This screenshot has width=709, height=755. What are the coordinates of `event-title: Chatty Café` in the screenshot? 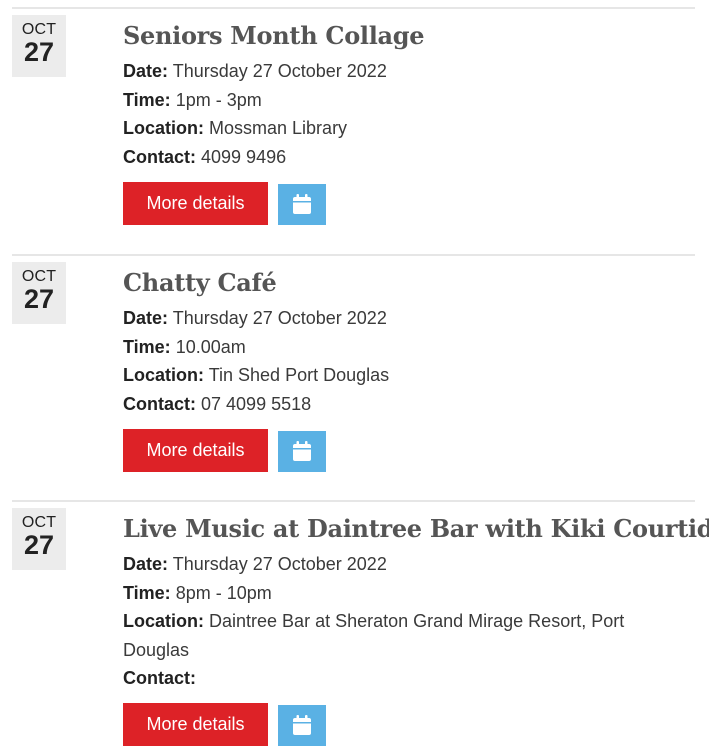 It's located at (200, 283).